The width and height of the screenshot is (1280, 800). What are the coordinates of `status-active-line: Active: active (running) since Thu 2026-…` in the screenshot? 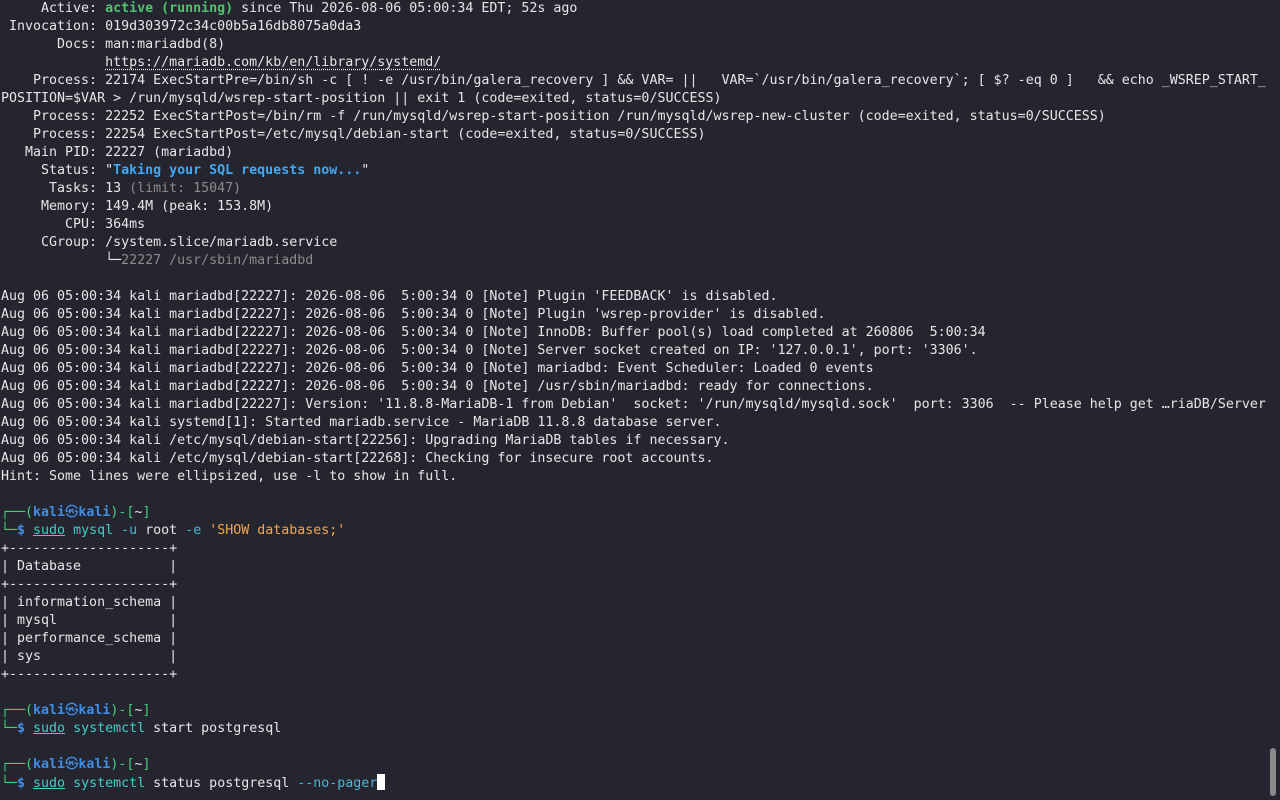 It's located at (289, 9).